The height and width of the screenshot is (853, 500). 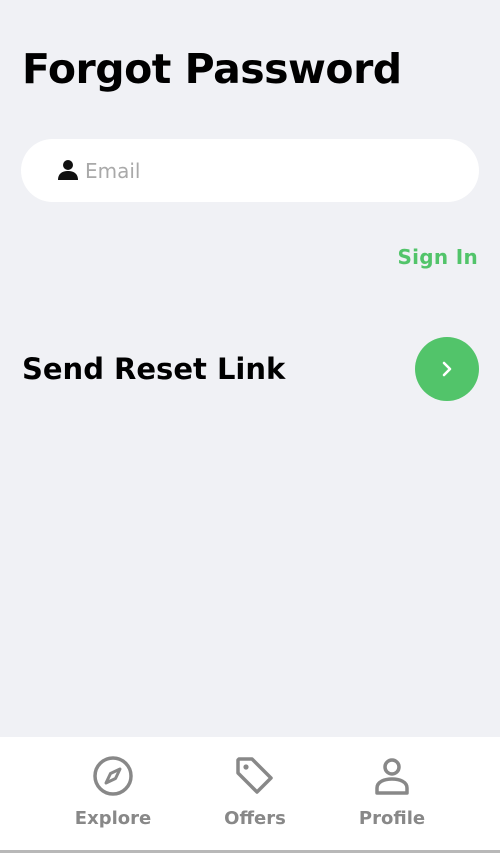 What do you see at coordinates (437, 257) in the screenshot?
I see `sign-in-link: Sign In` at bounding box center [437, 257].